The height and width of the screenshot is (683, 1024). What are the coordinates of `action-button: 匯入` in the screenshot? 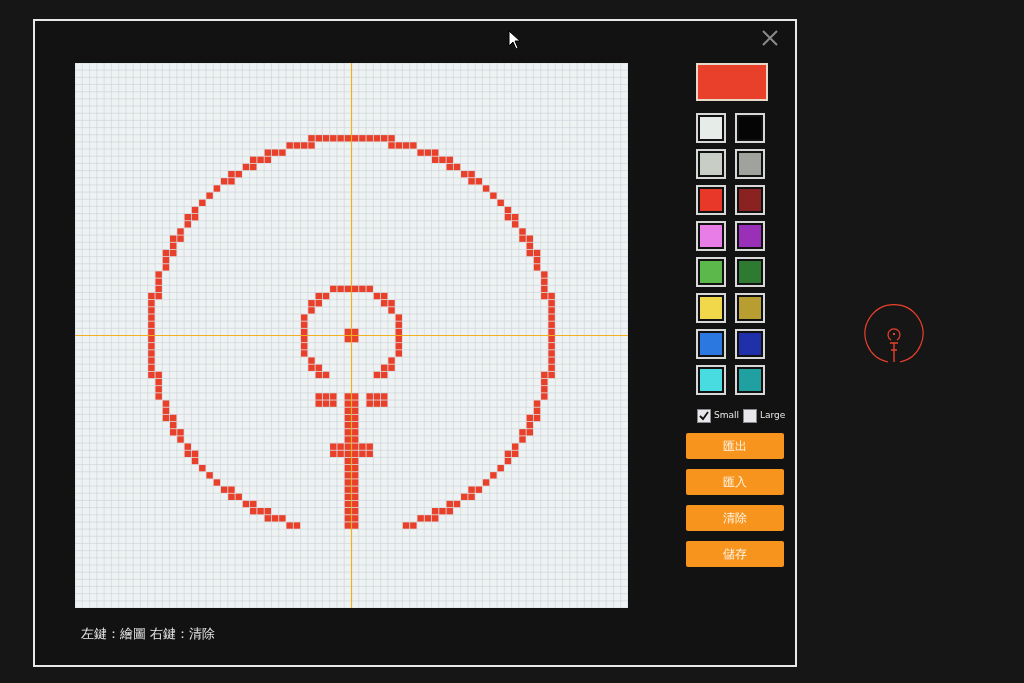 It's located at (735, 482).